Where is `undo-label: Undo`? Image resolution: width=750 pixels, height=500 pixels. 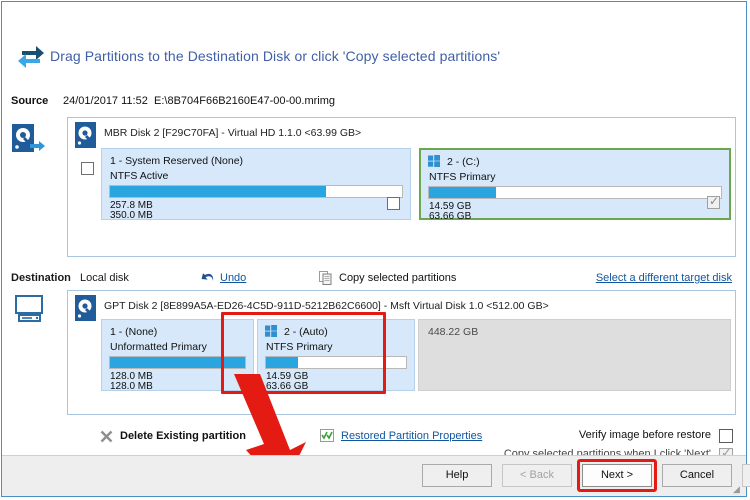
undo-label: Undo is located at coordinates (233, 278).